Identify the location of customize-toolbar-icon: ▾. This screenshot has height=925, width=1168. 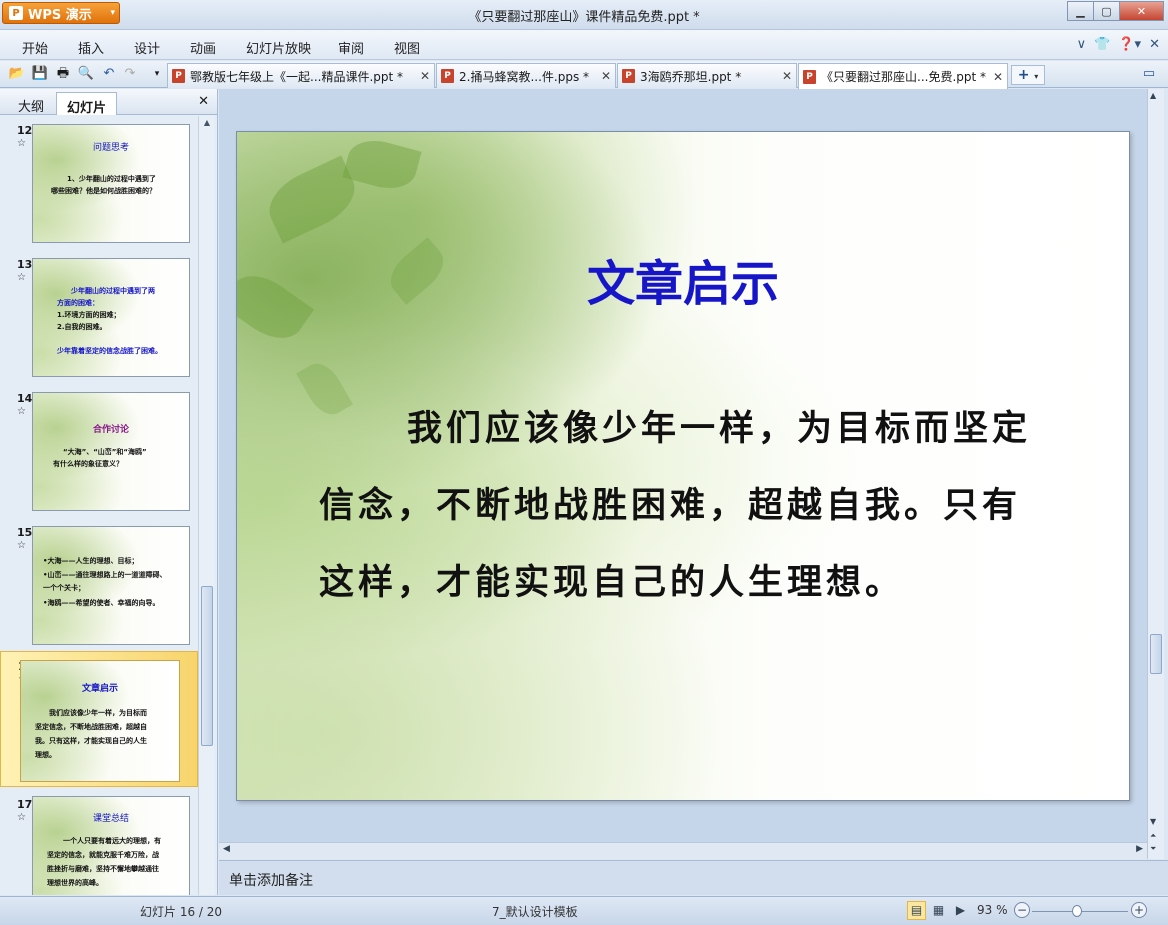
(157, 74).